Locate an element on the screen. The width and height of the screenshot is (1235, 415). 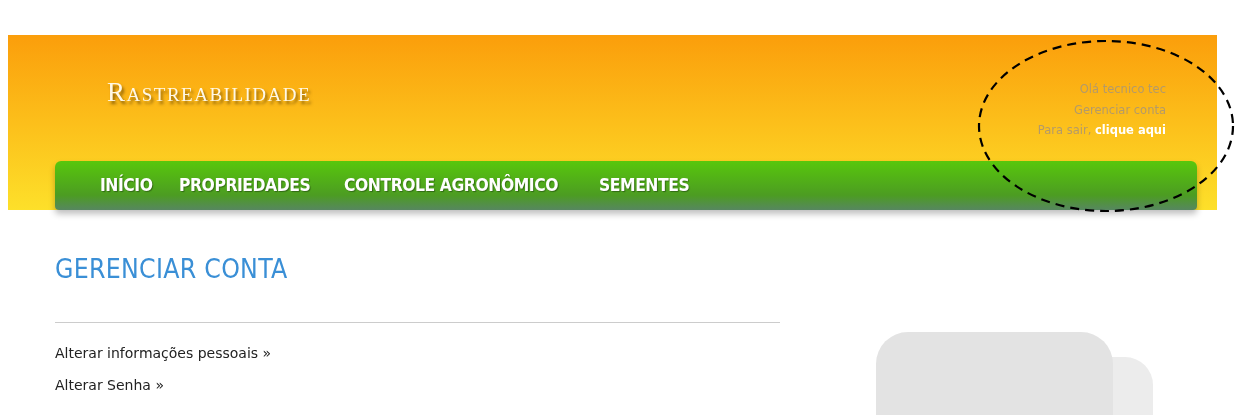
nav-link: CONTROLE AGRONÔMICO is located at coordinates (450, 185).